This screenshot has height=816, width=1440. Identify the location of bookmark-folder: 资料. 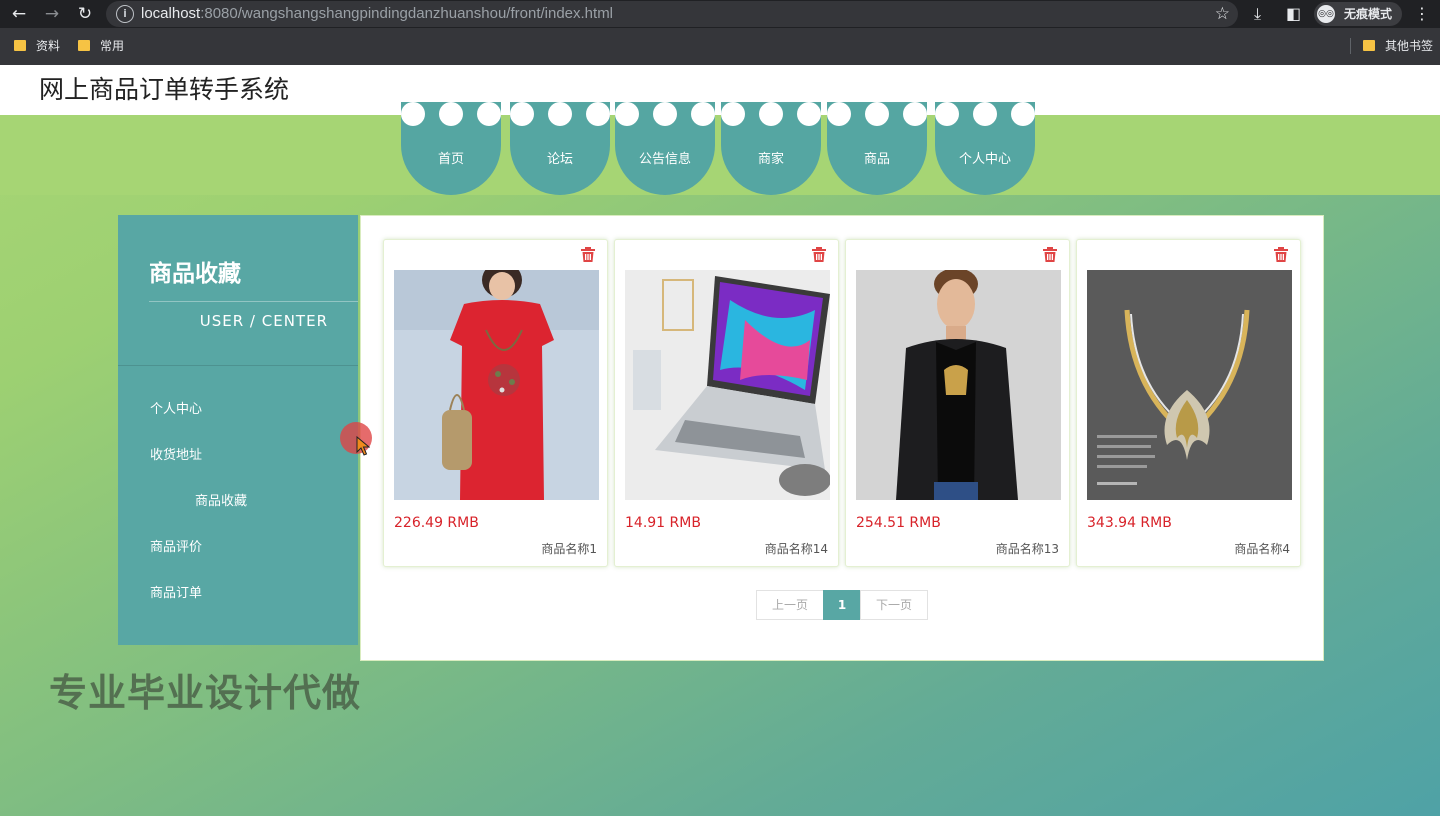
(37, 46).